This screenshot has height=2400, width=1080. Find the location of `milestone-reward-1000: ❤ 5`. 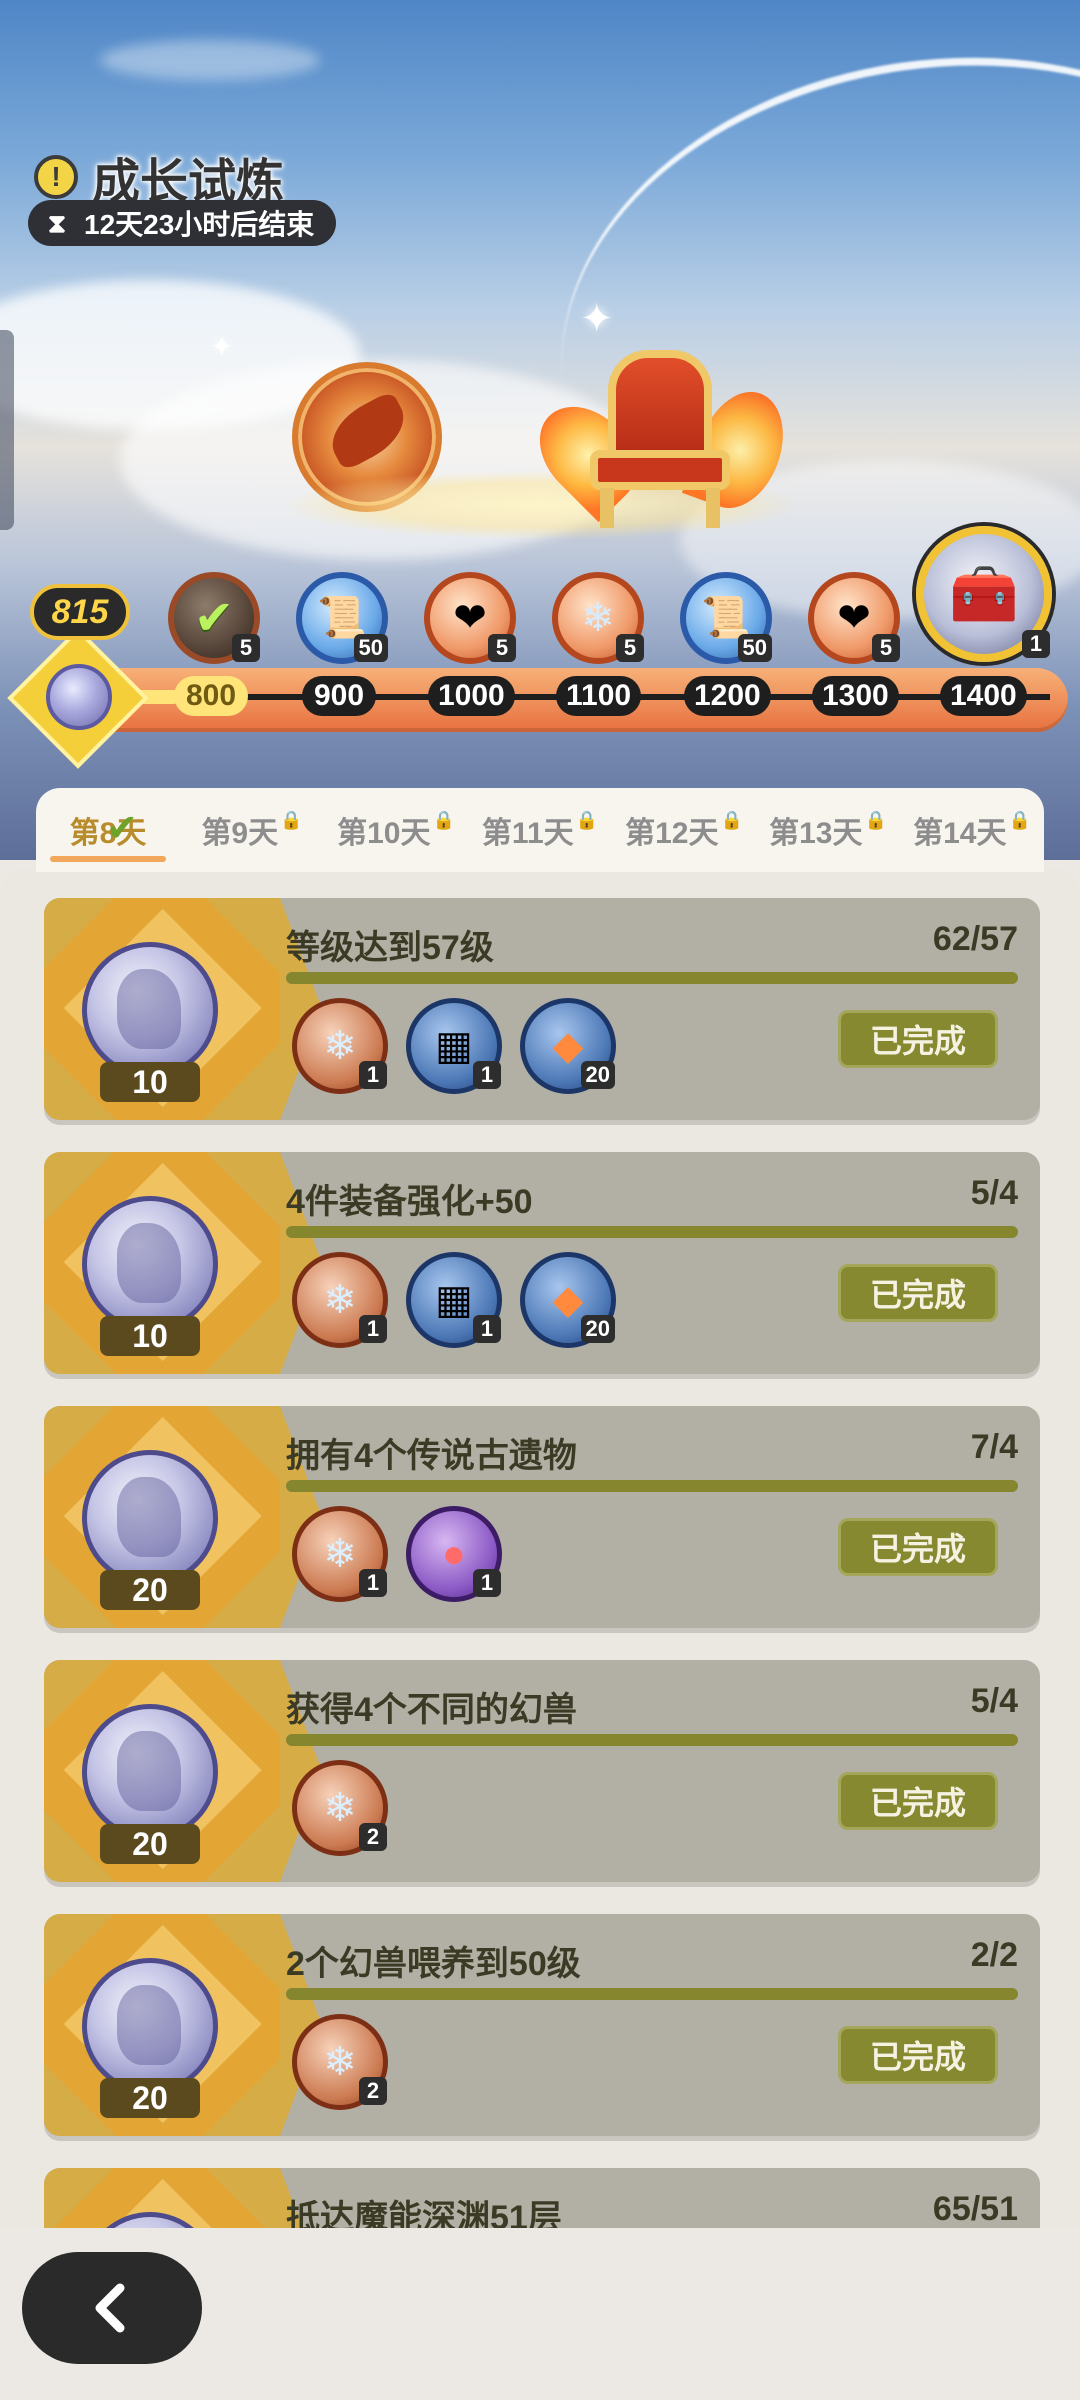

milestone-reward-1000: ❤ 5 is located at coordinates (470, 618).